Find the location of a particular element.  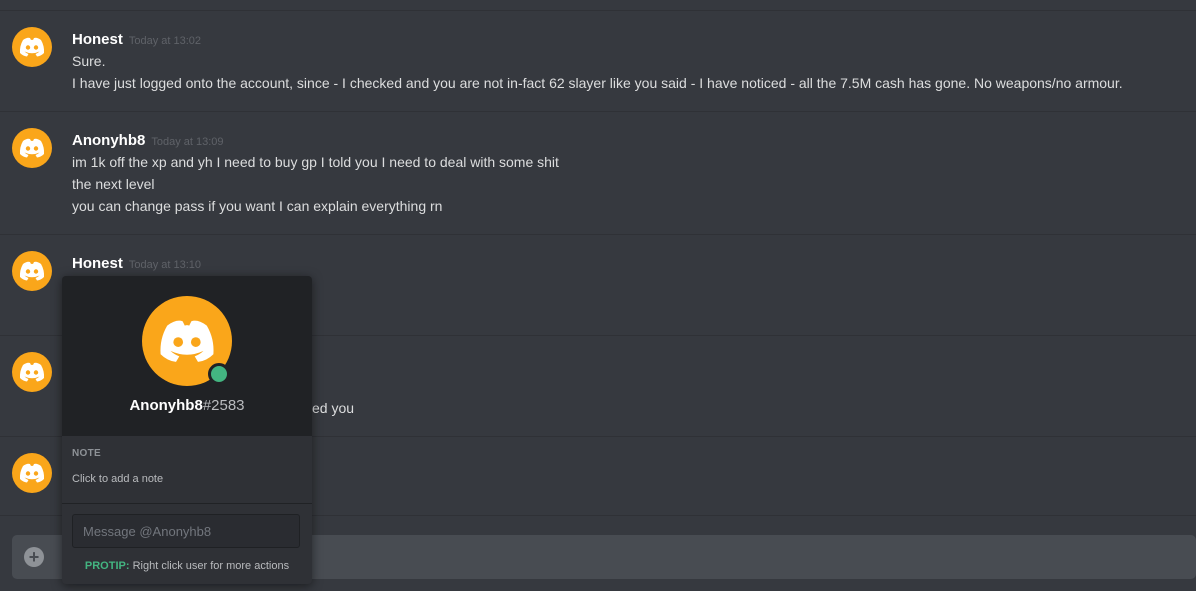

protip-label: PROTIP: is located at coordinates (107, 566).